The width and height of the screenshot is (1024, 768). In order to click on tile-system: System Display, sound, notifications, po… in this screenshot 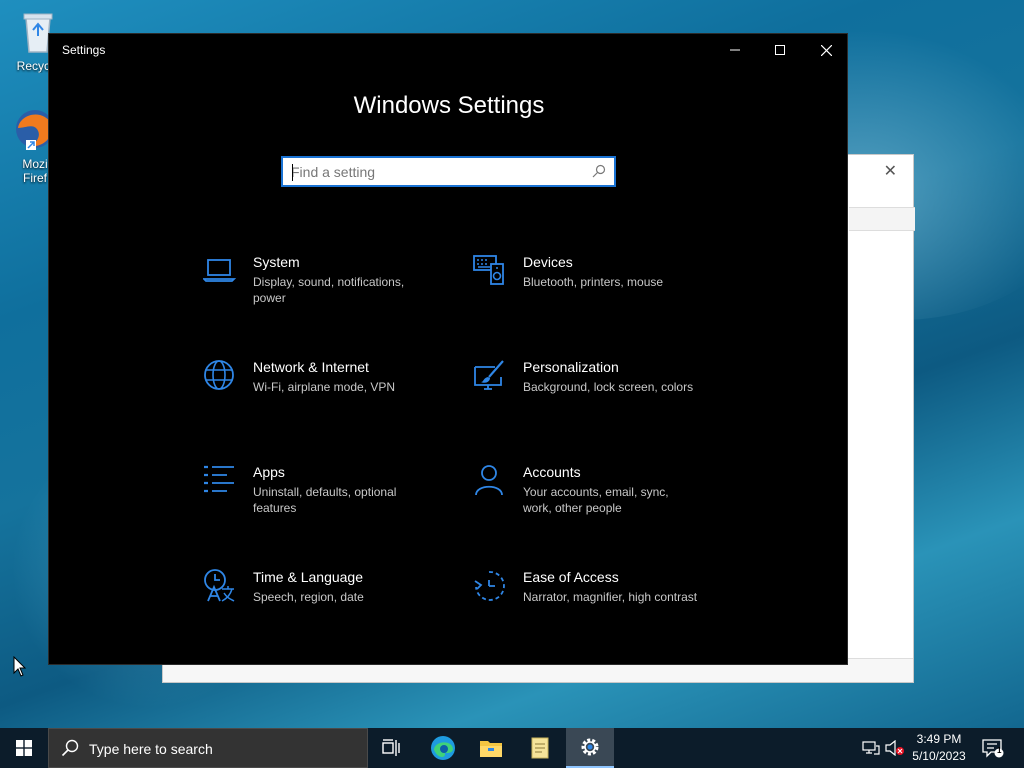, I will do `click(323, 289)`.